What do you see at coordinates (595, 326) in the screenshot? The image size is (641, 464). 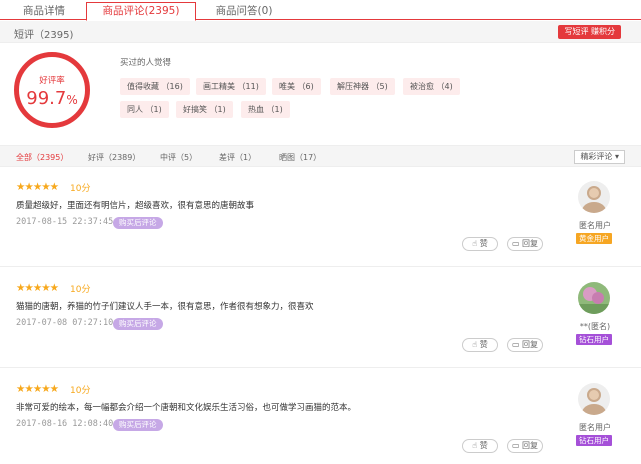 I see `user-name: **(匿名)` at bounding box center [595, 326].